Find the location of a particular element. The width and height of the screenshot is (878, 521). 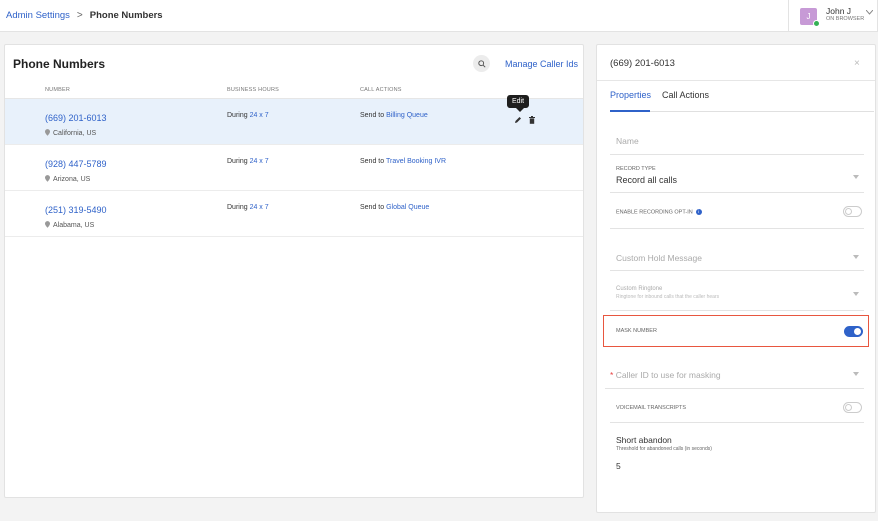

title-divider is located at coordinates (736, 80).